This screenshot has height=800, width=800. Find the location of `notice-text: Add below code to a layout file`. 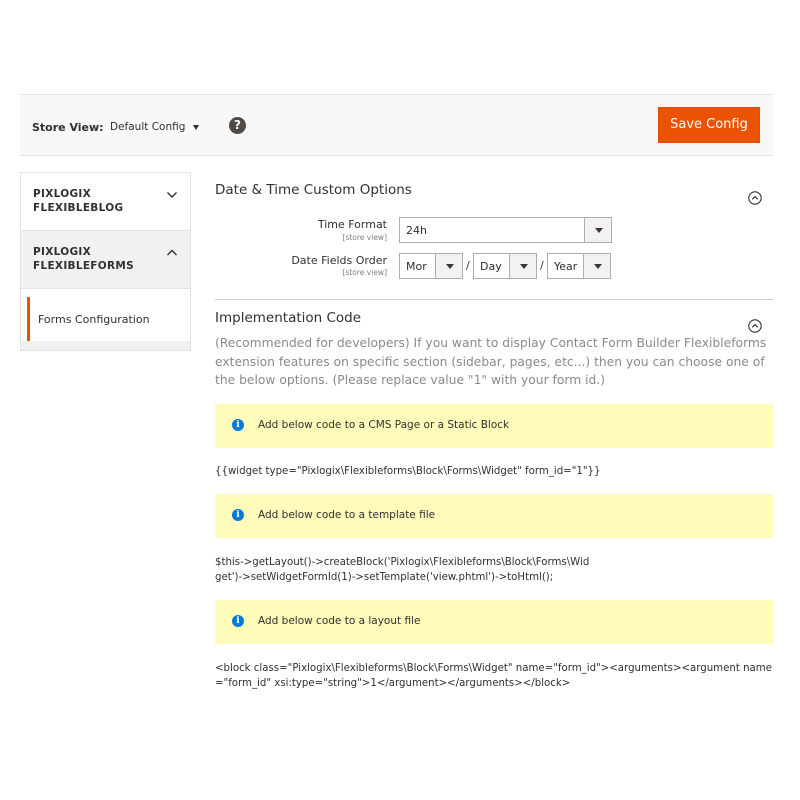

notice-text: Add below code to a layout file is located at coordinates (339, 621).